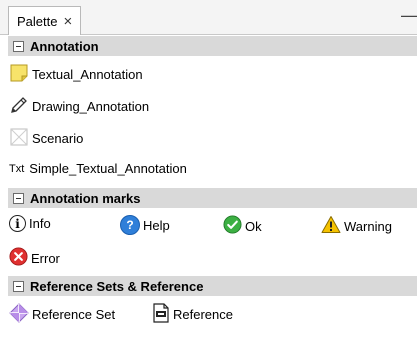 The image size is (417, 341). Describe the element at coordinates (212, 198) in the screenshot. I see `section-header-annotation-marks: Annotation marks` at that location.